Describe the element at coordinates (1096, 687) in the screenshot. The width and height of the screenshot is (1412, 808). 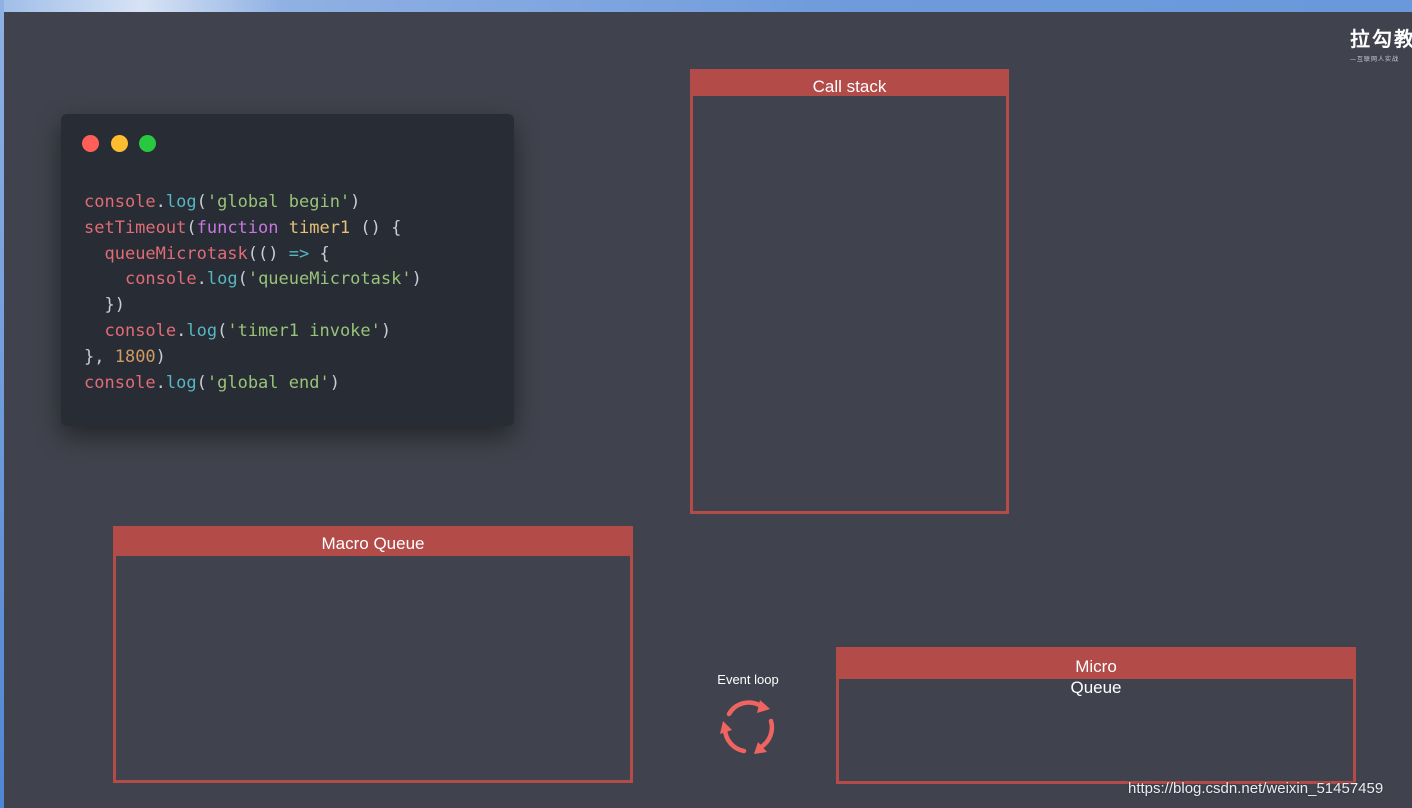
I see `micro-queue-title-line2: Queue` at that location.